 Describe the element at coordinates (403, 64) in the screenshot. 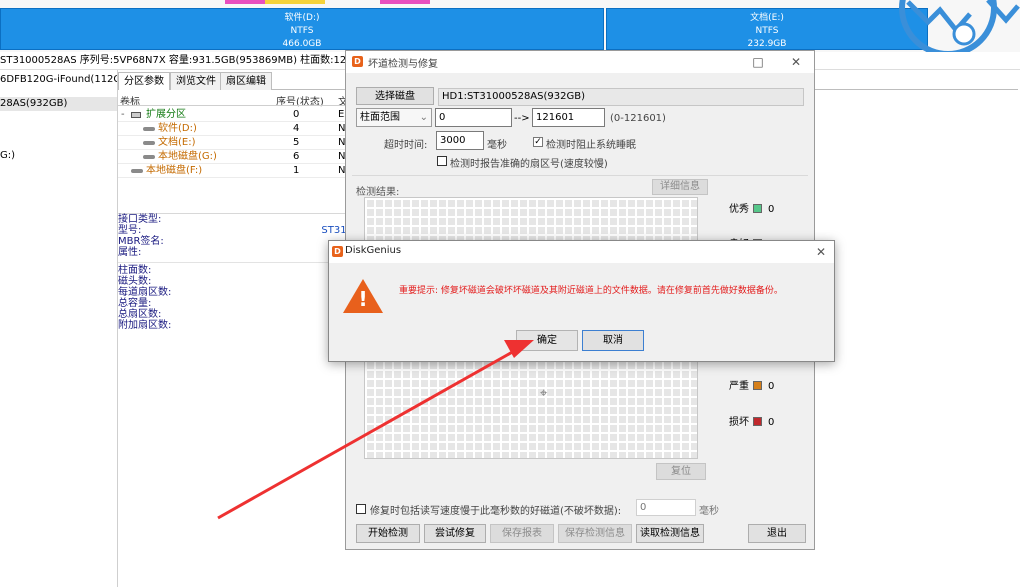

I see `window-title: 坏道检测与修复` at that location.